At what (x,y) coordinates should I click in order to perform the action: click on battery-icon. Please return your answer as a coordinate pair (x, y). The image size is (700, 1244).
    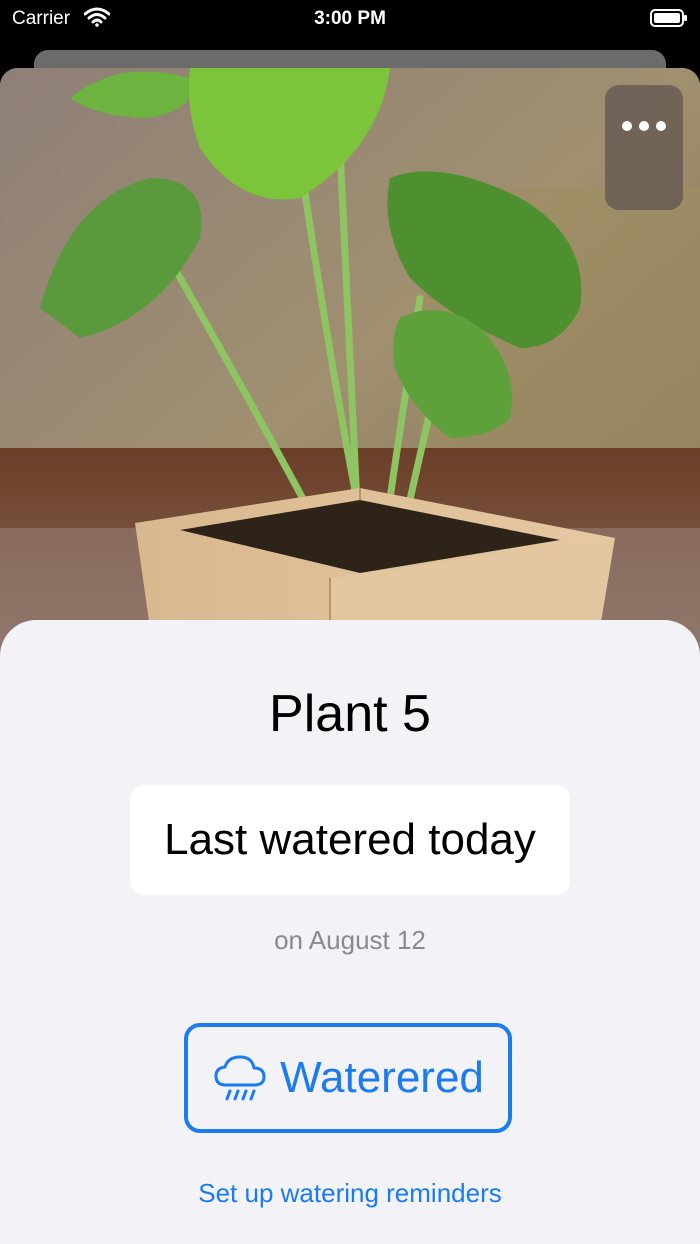
    Looking at the image, I should click on (668, 18).